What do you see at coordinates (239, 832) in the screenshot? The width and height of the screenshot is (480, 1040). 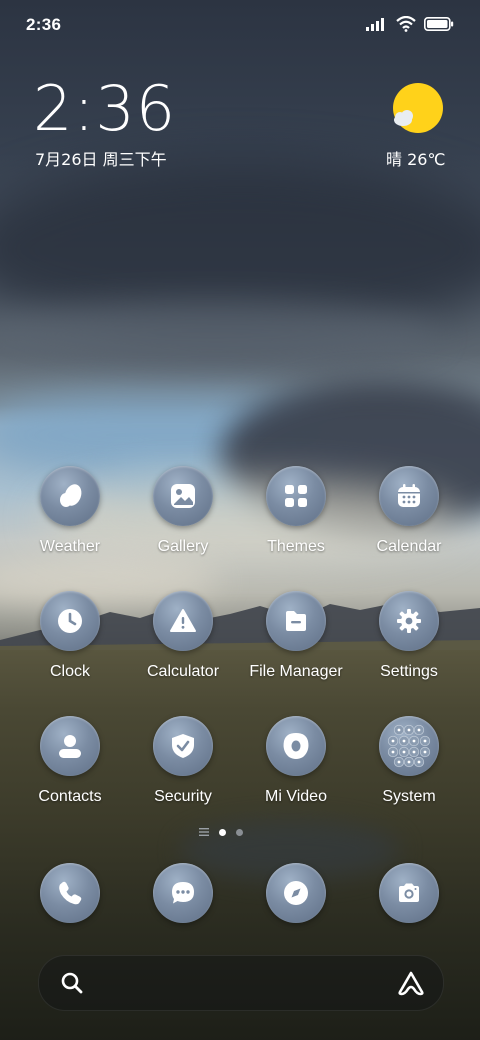 I see `page-dot` at bounding box center [239, 832].